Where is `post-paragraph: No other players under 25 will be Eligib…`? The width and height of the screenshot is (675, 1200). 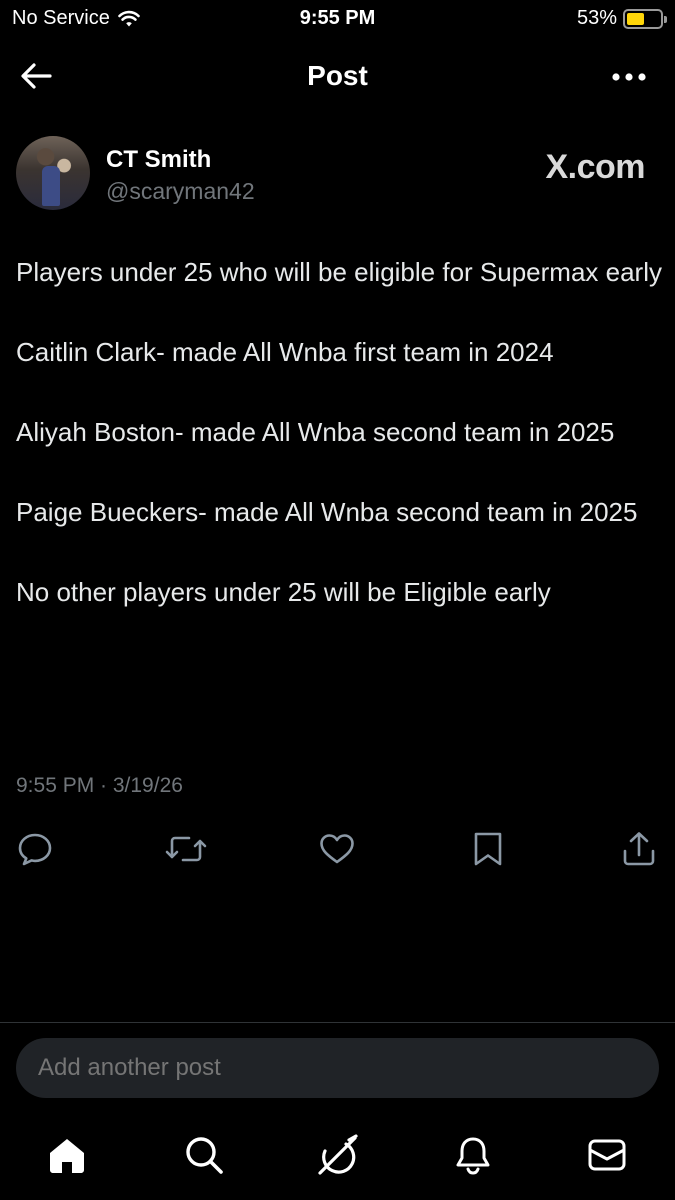 post-paragraph: No other players under 25 will be Eligib… is located at coordinates (283, 592).